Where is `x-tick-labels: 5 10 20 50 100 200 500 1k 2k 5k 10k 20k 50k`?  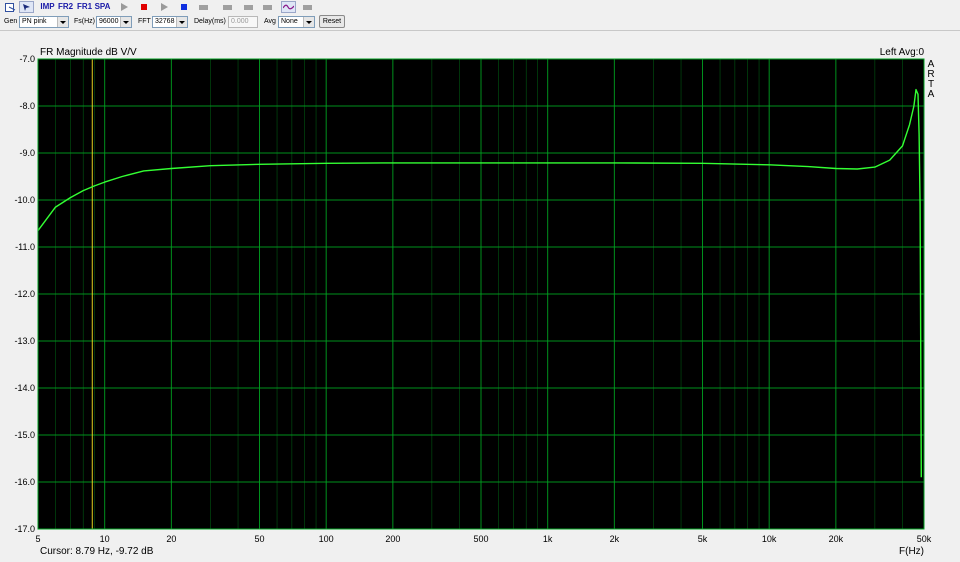 x-tick-labels: 5 10 20 50 100 200 500 1k 2k 5k 10k 20k 50k is located at coordinates (483, 539).